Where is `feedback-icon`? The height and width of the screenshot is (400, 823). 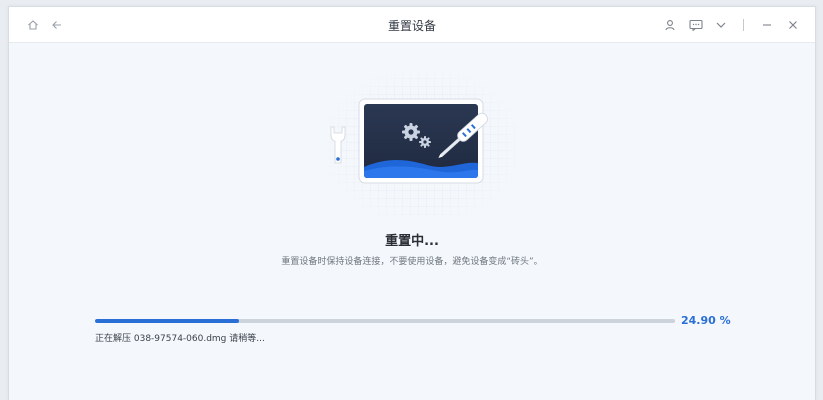 feedback-icon is located at coordinates (696, 25).